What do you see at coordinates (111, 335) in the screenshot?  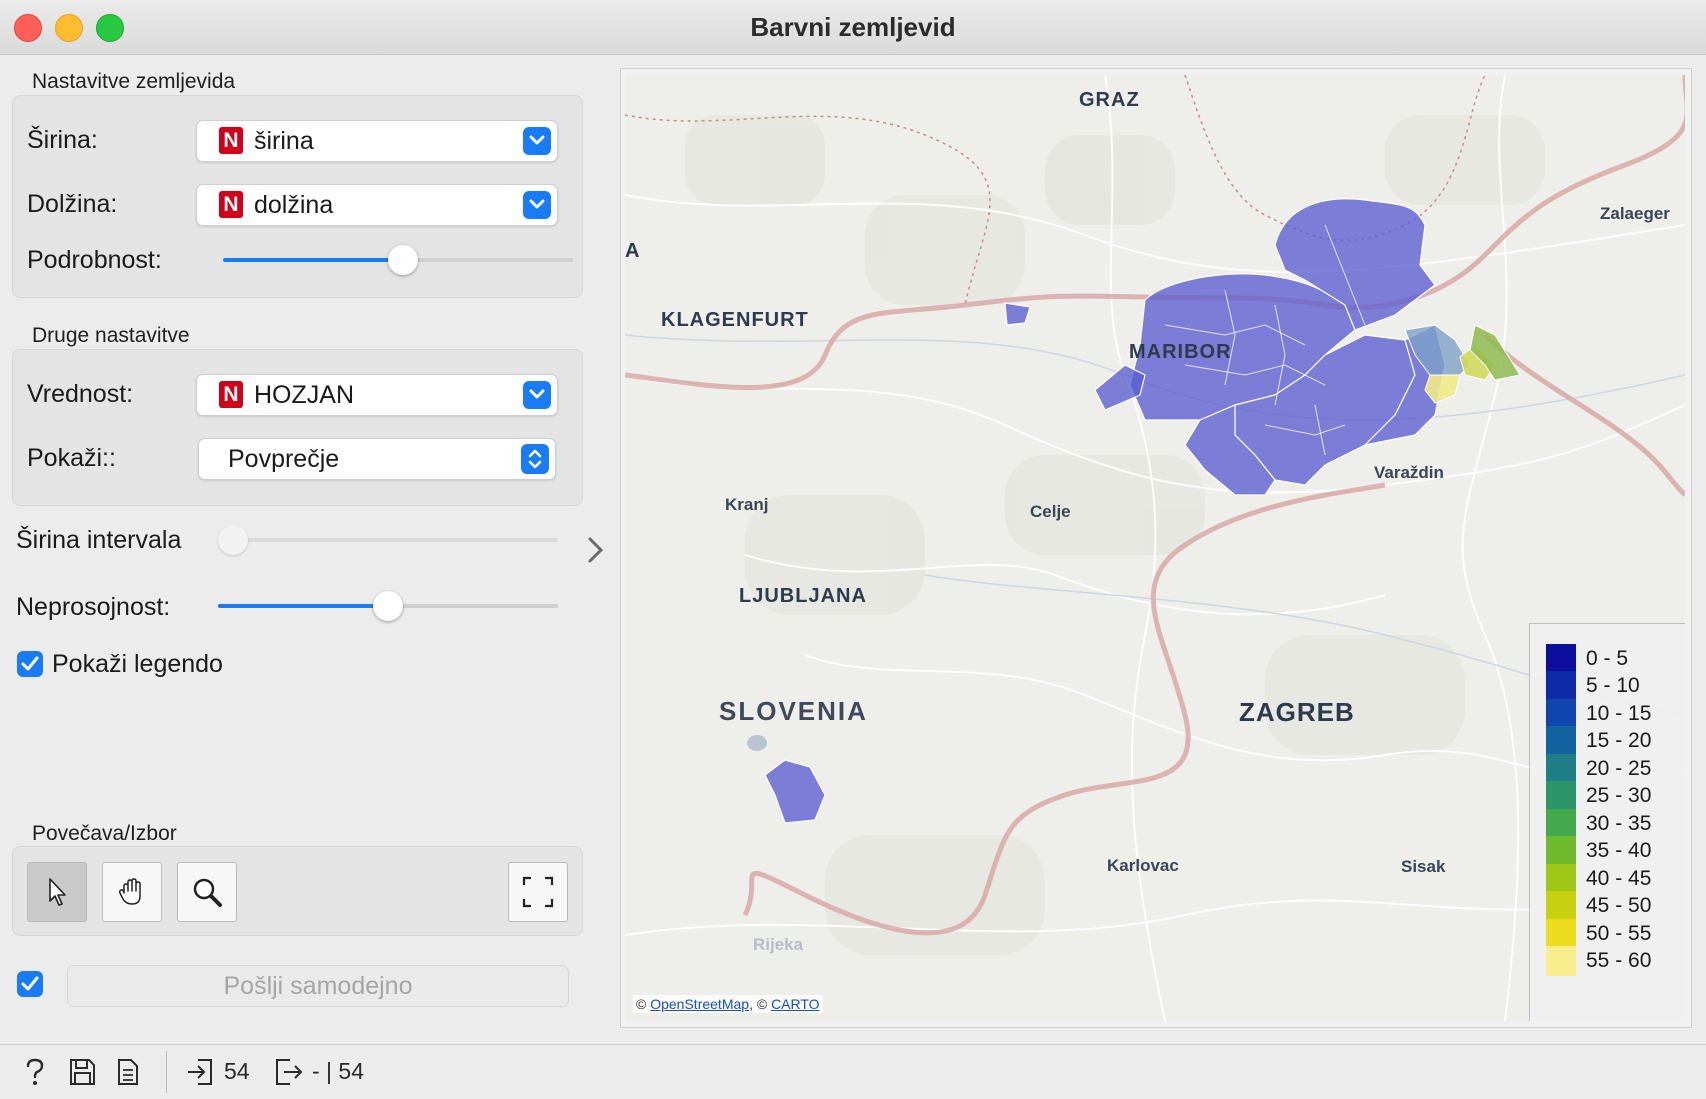 I see `other-settings-label: Druge nastavitve` at bounding box center [111, 335].